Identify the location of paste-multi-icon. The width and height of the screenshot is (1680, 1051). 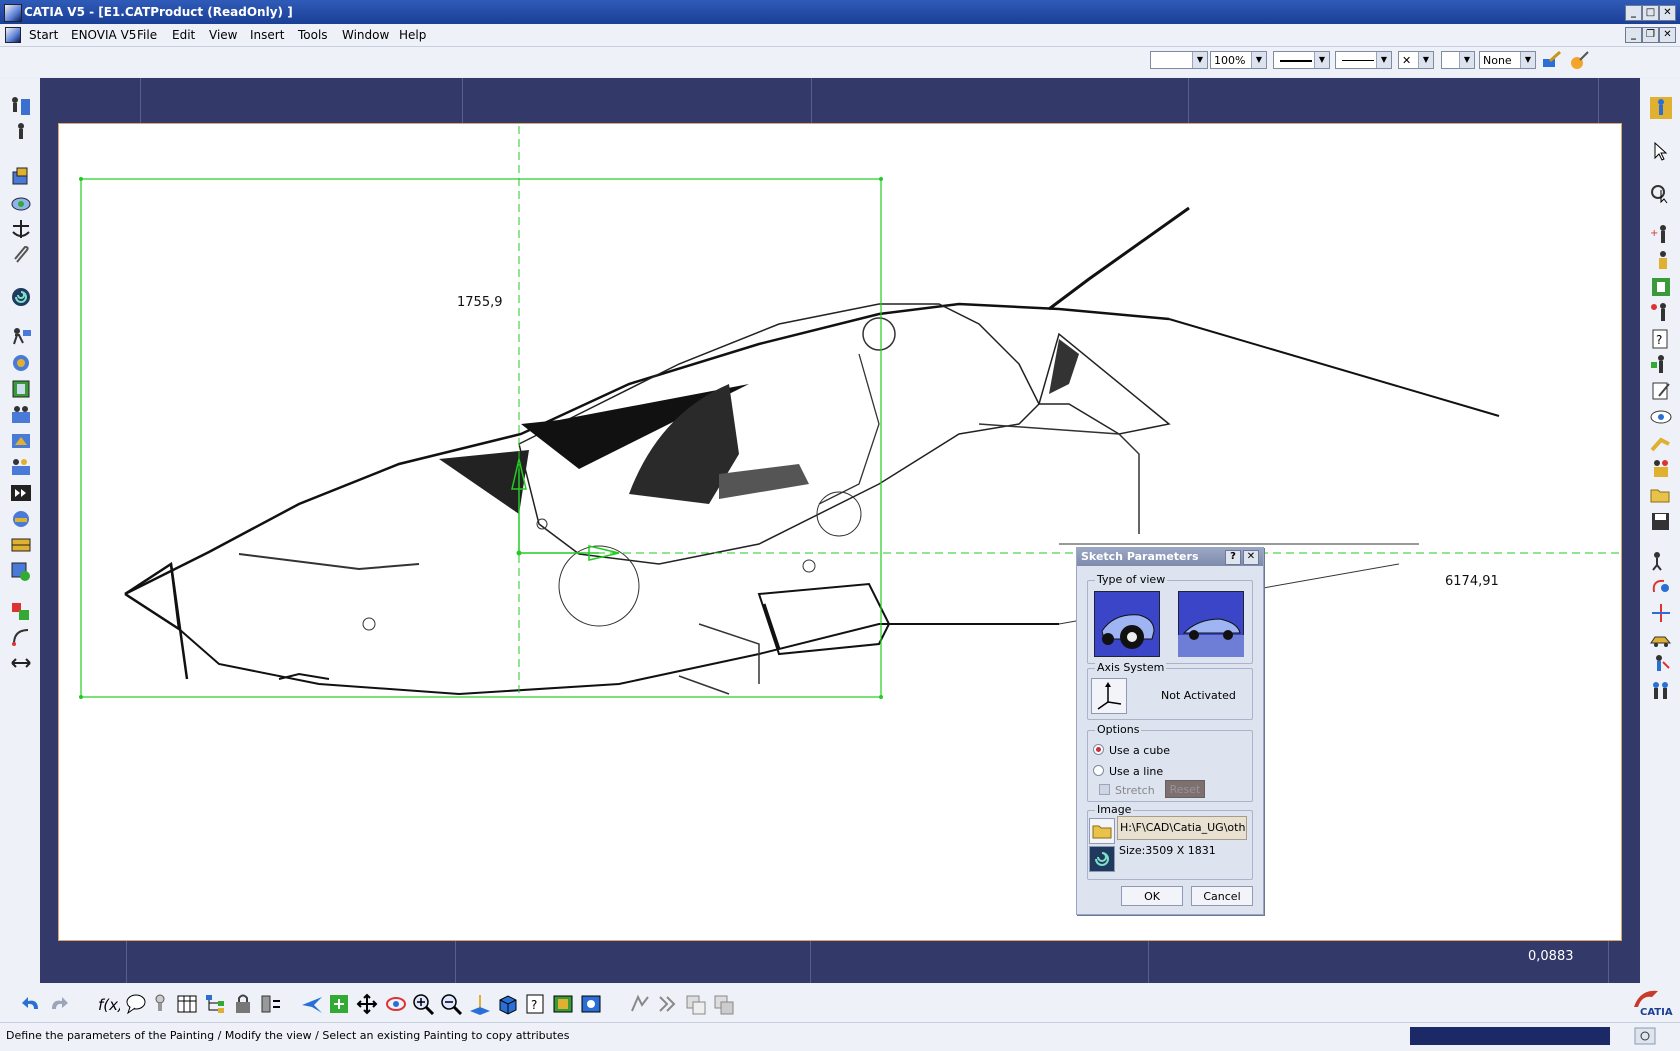
(724, 1004).